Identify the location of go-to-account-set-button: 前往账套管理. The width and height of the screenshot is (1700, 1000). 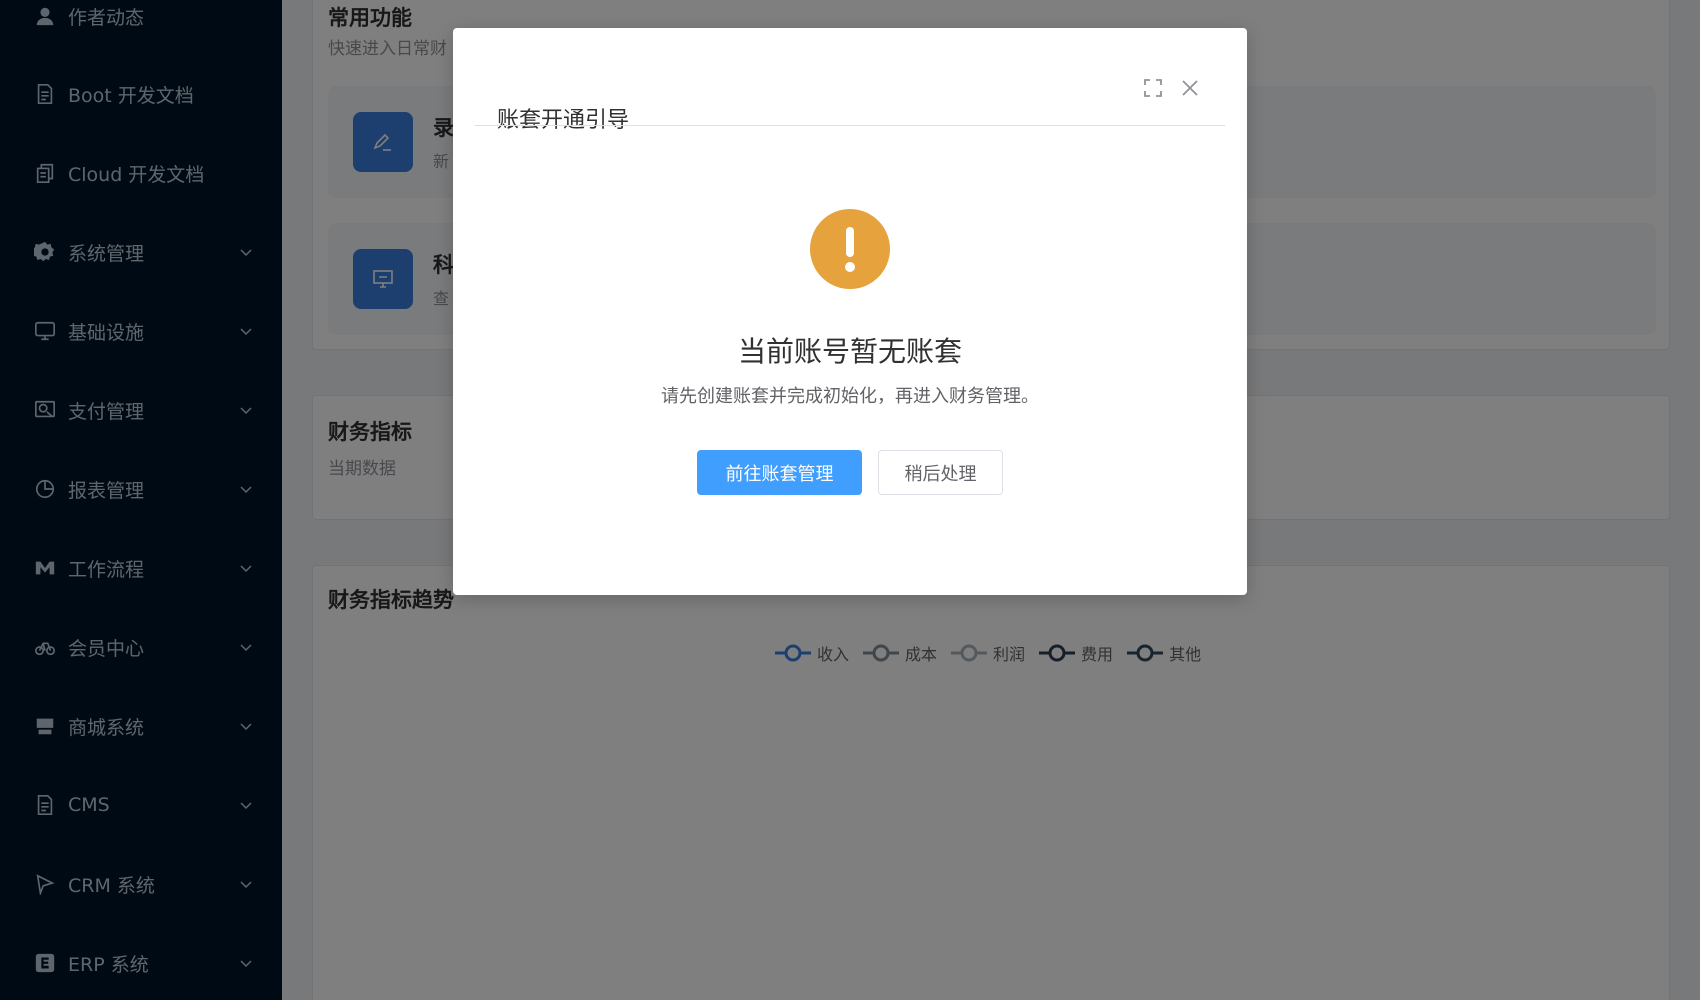
(779, 472).